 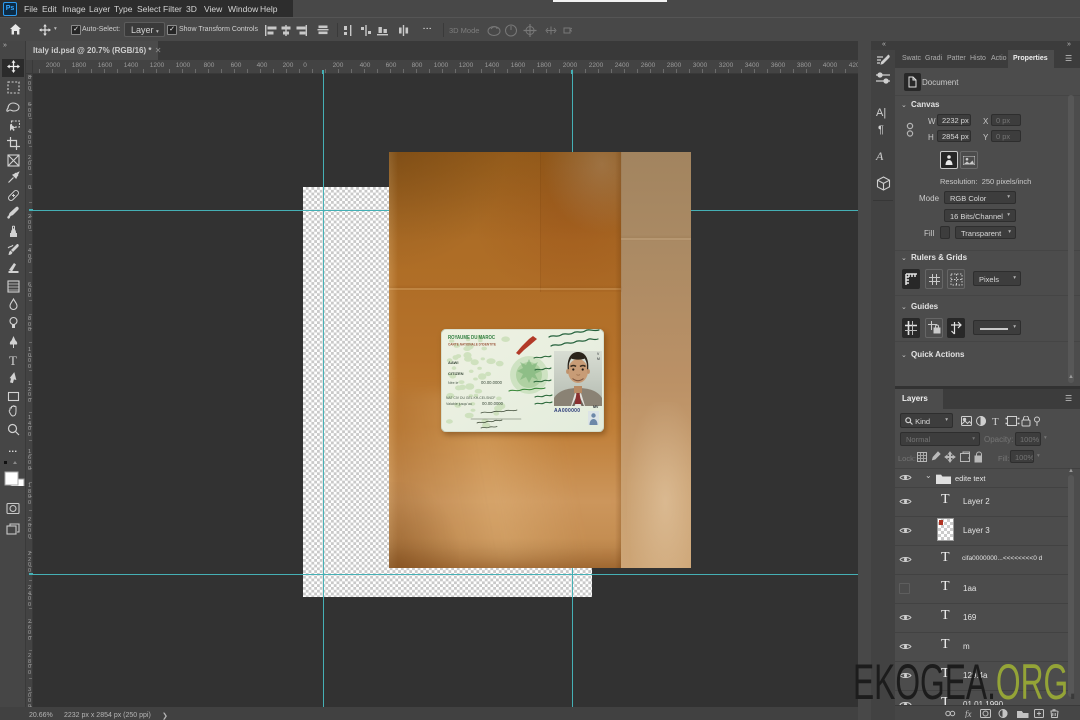 What do you see at coordinates (453, 362) in the screenshot?
I see `svg-text: AAWI` at bounding box center [453, 362].